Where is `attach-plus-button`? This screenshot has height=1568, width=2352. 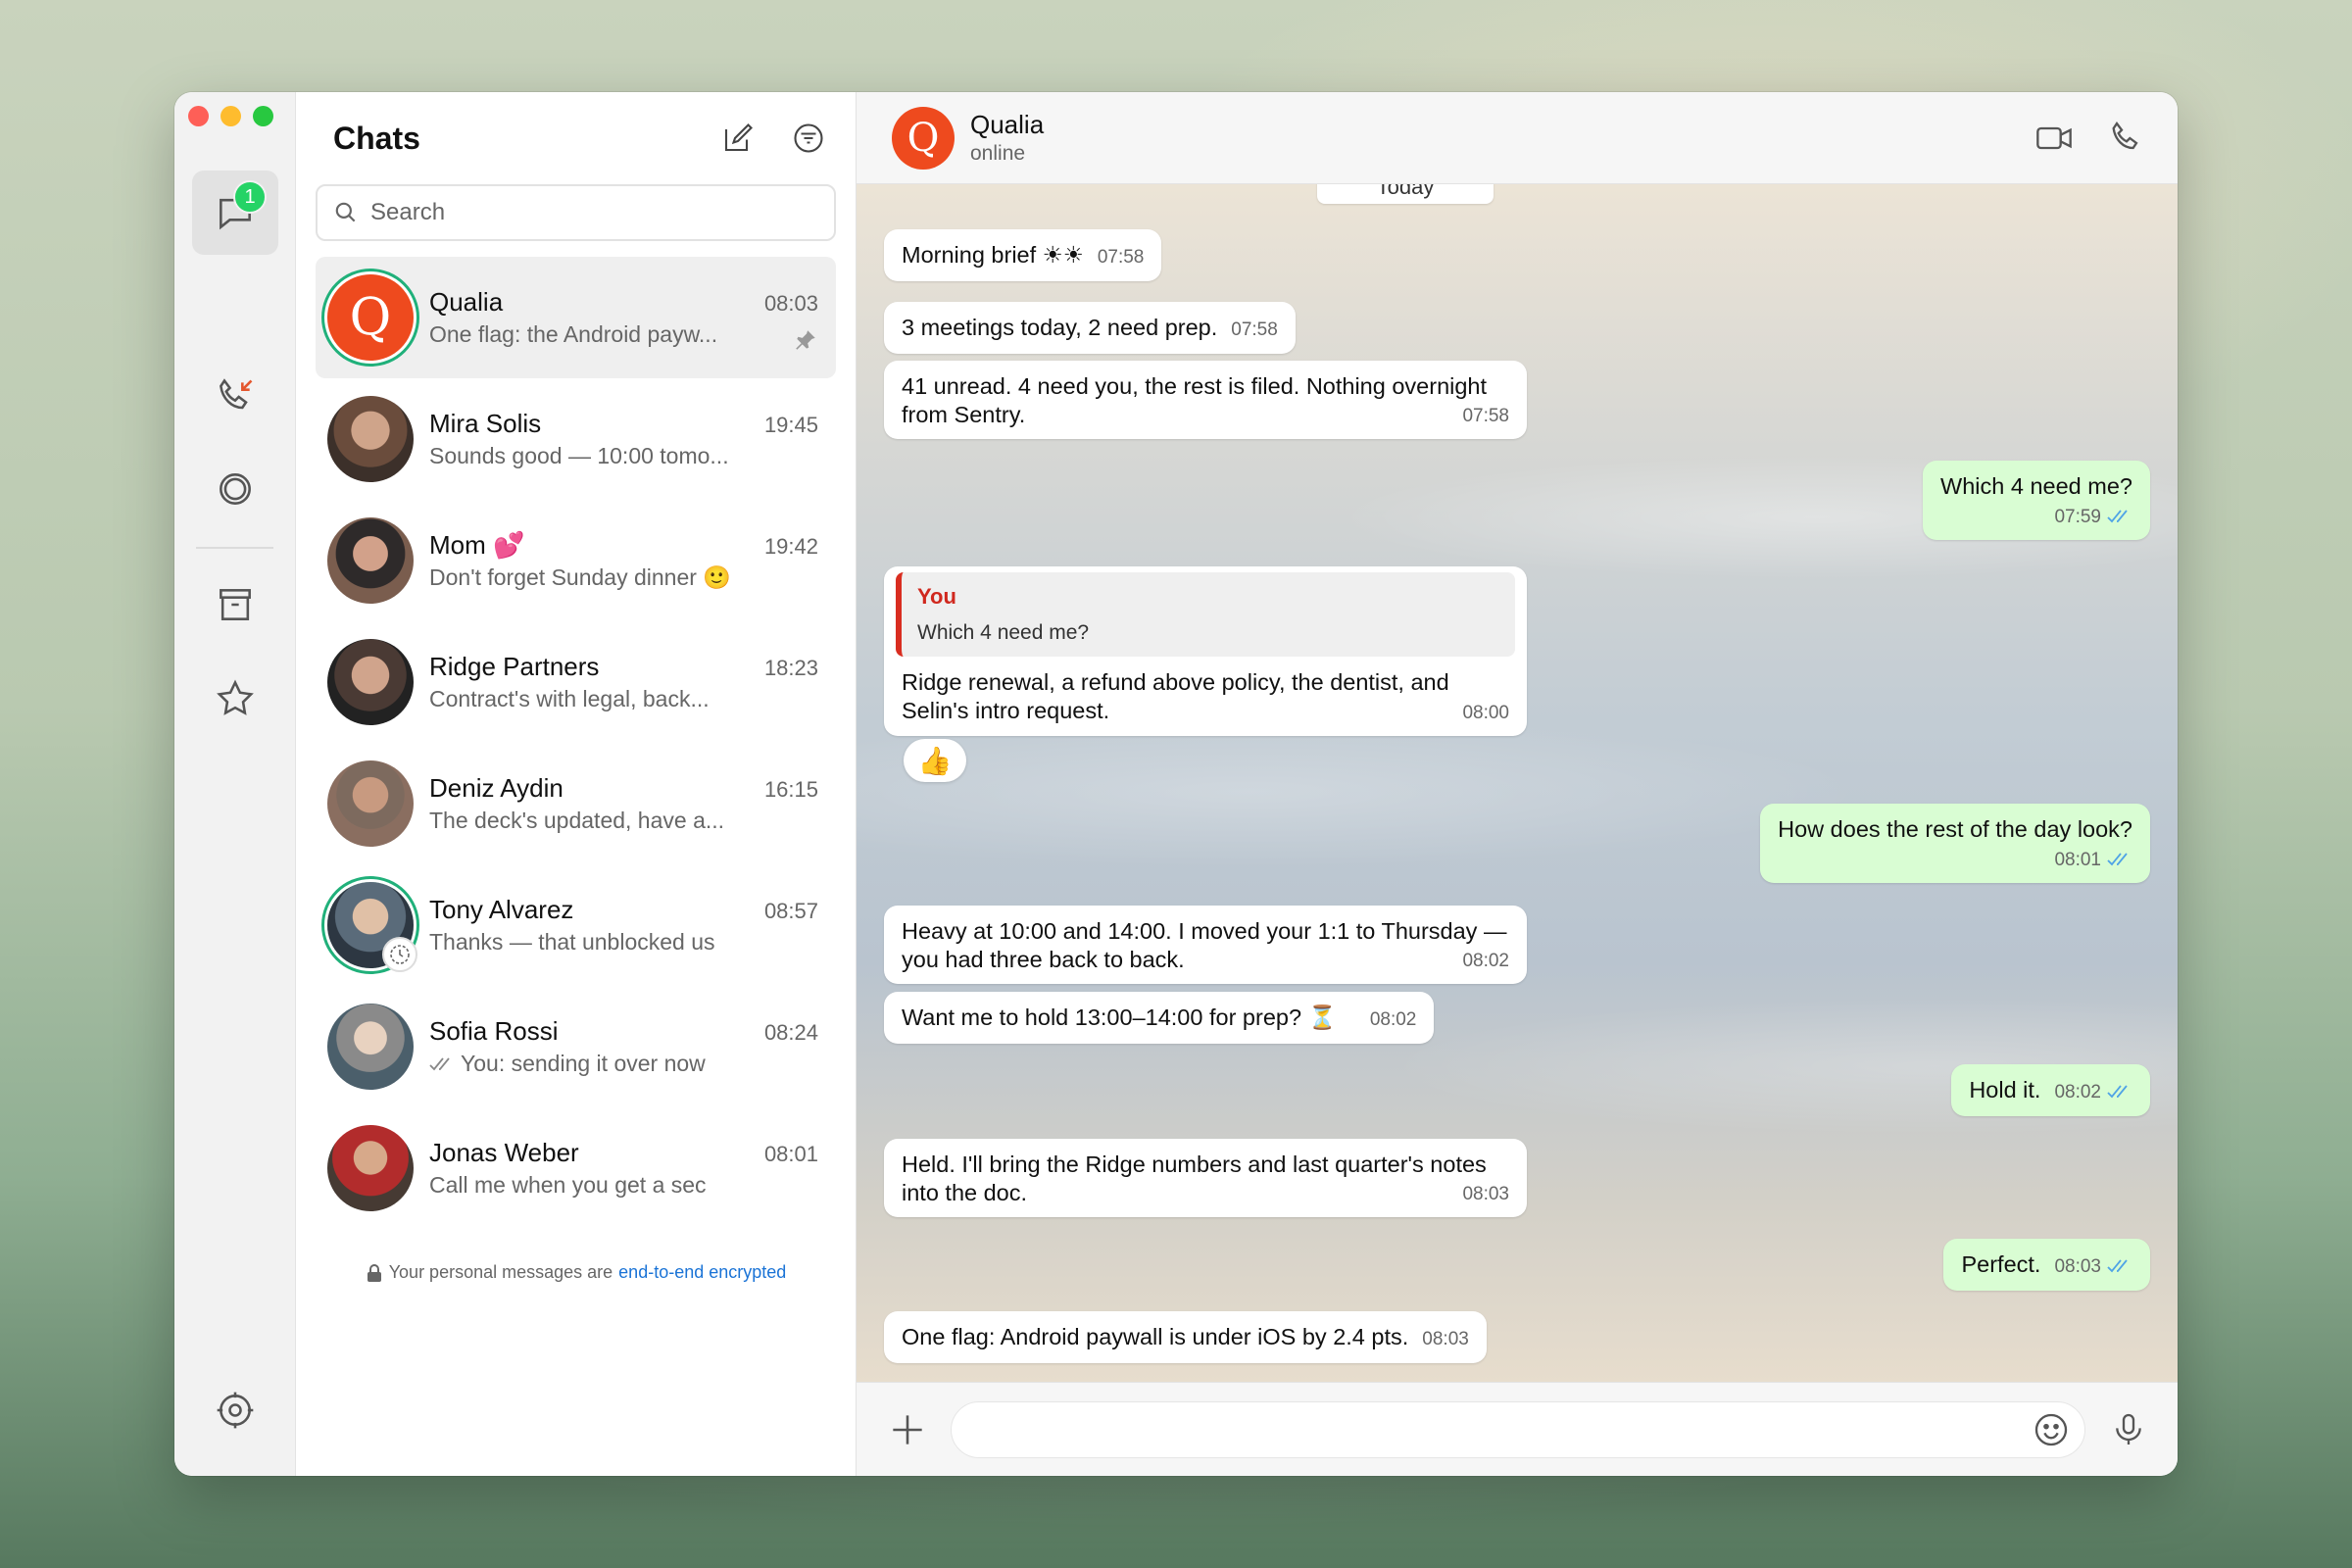
attach-plus-button is located at coordinates (907, 1429).